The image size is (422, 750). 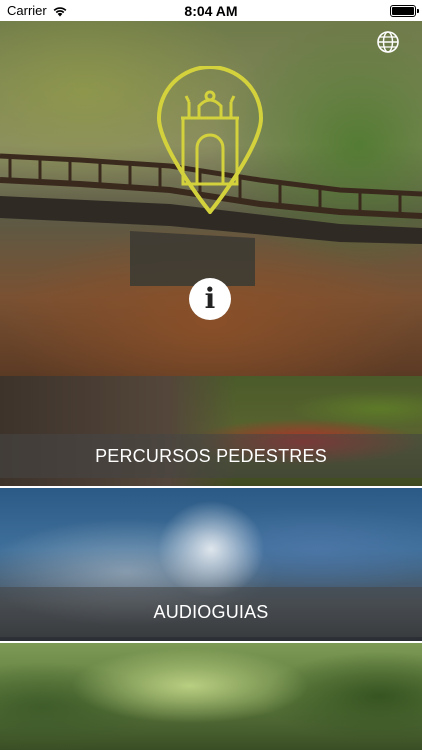 I want to click on battery-icon, so click(x=404, y=10).